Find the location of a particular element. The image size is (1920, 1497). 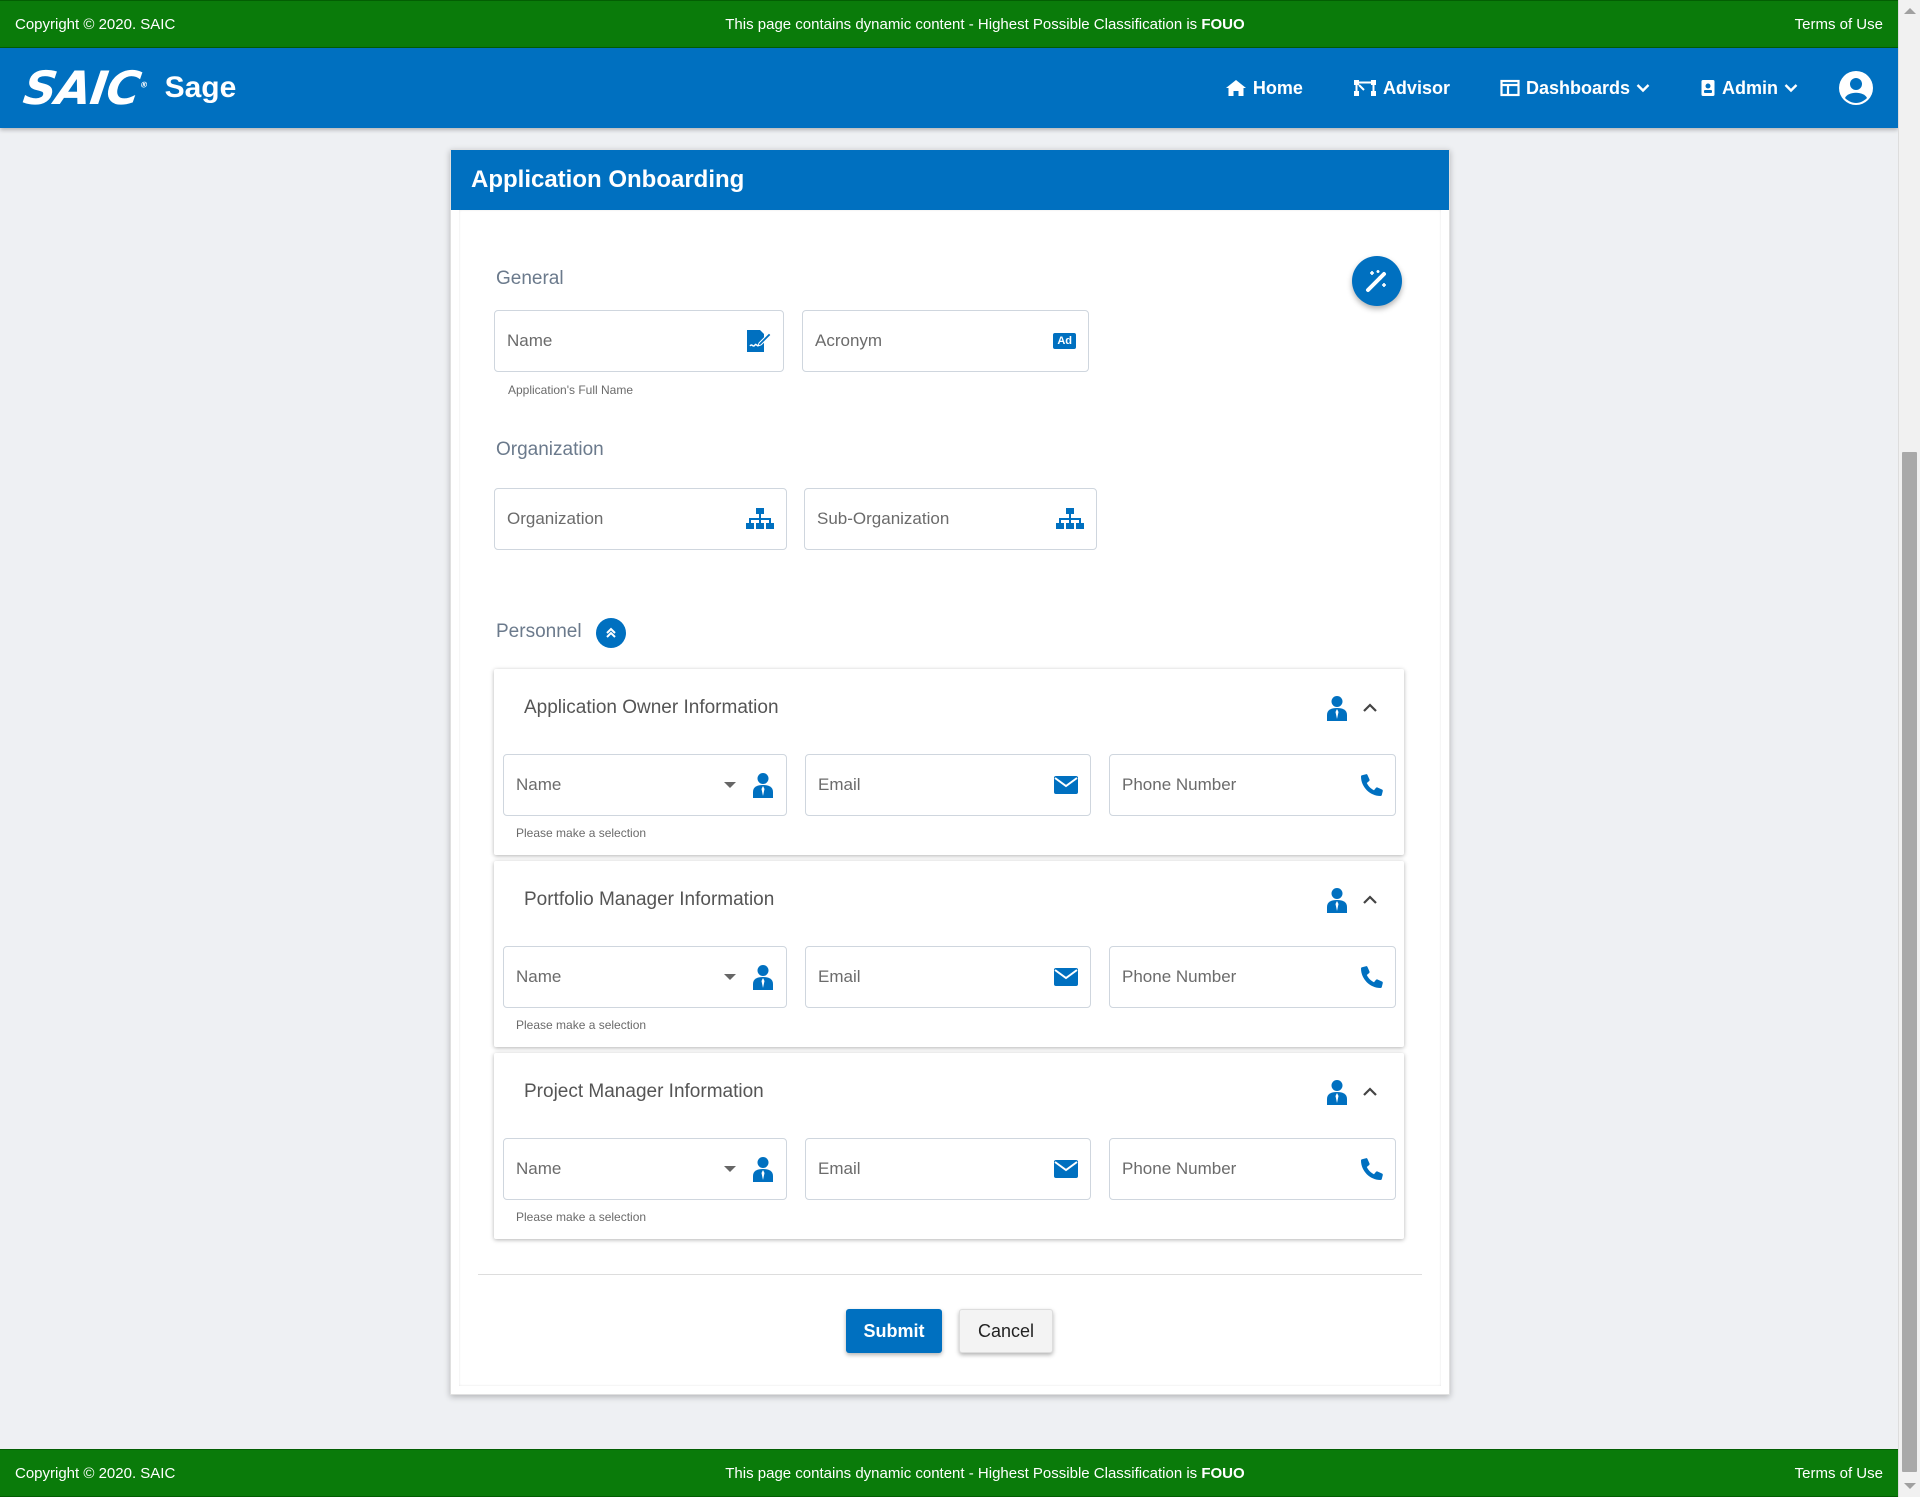

scroll-up-arrow-icon is located at coordinates (1910, 11).